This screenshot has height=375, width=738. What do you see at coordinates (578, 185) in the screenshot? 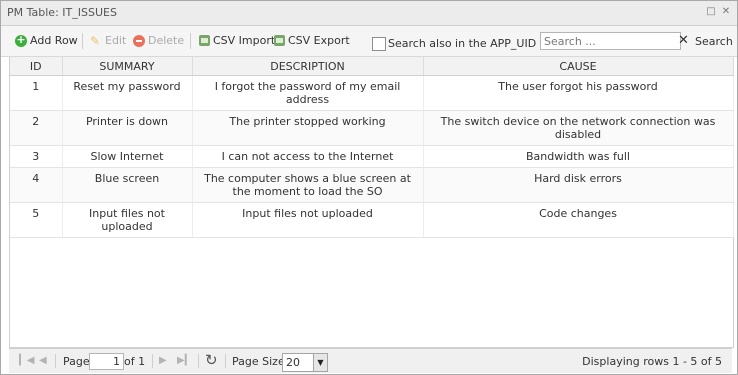
I see `cell-cause: Hard disk errors` at bounding box center [578, 185].